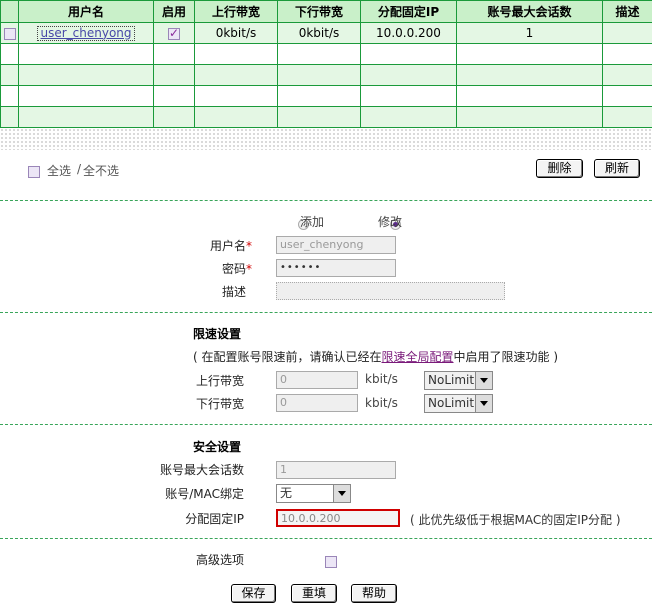 The width and height of the screenshot is (652, 604). Describe the element at coordinates (219, 404) in the screenshot. I see `download-label: 下行带宽` at that location.